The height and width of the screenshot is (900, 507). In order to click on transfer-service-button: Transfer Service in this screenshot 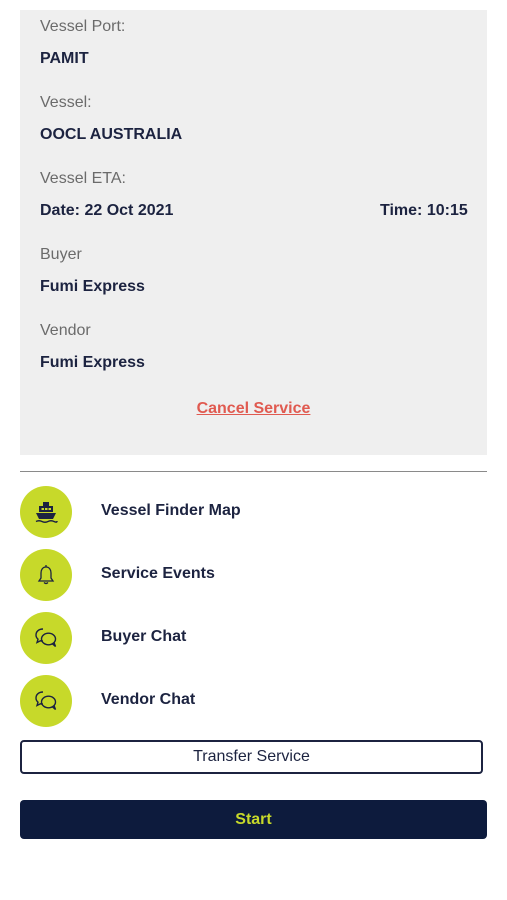, I will do `click(251, 757)`.